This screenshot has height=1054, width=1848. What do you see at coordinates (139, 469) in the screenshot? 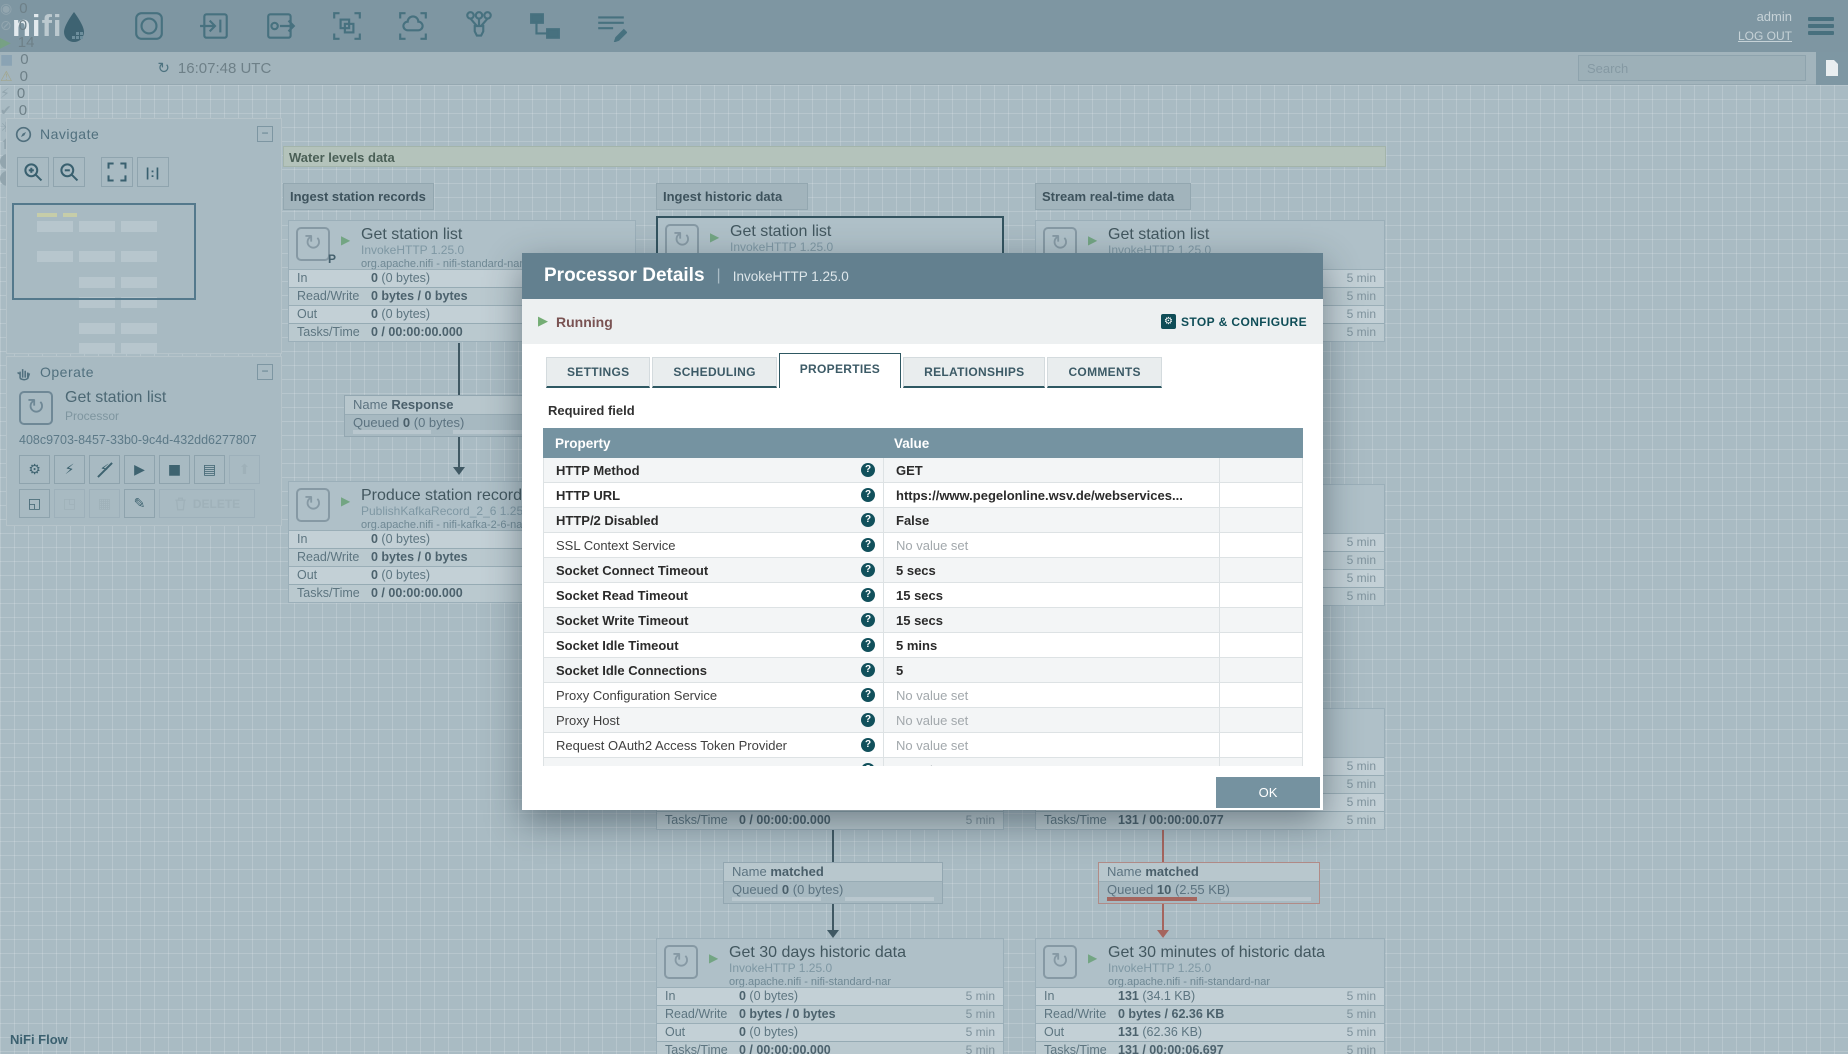
I see `operate-action-button: ▶` at bounding box center [139, 469].